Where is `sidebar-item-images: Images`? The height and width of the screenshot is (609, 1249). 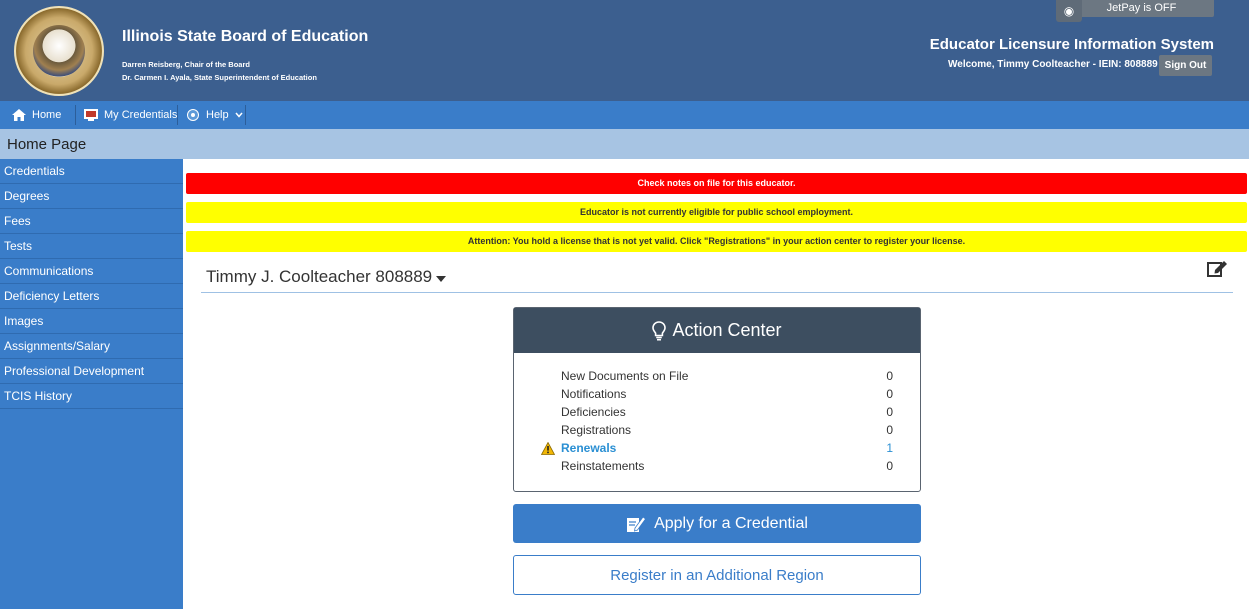
sidebar-item-images: Images is located at coordinates (91, 321).